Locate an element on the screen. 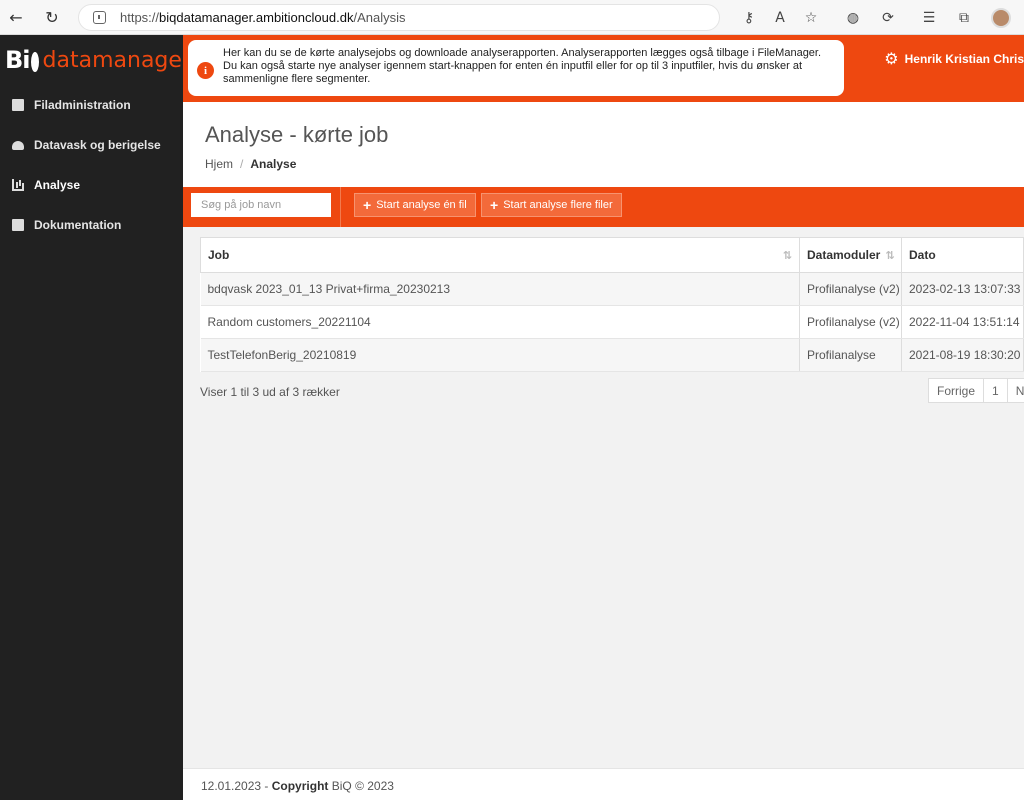 Image resolution: width=1024 pixels, height=800 pixels. user-name: Henrik Kristian Chris is located at coordinates (964, 58).